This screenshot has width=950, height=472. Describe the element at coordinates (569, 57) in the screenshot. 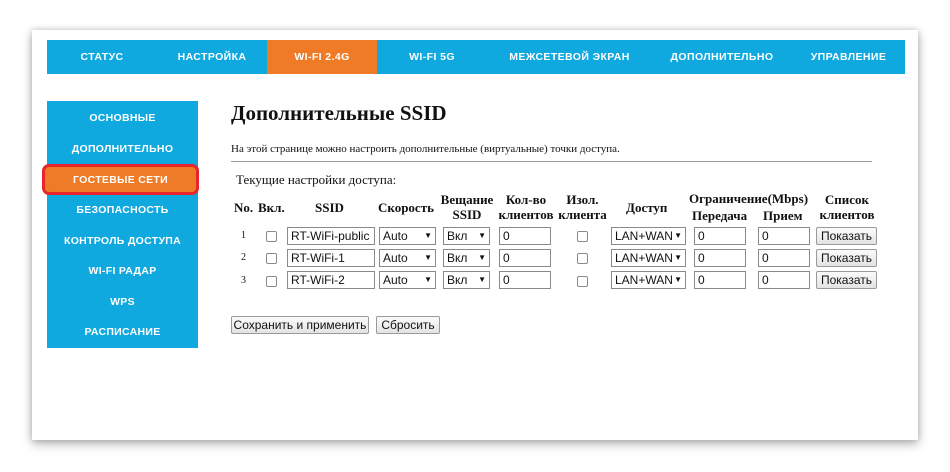

I see `tab-firewall: МЕЖСЕТЕВОЙ ЭКРАН` at that location.